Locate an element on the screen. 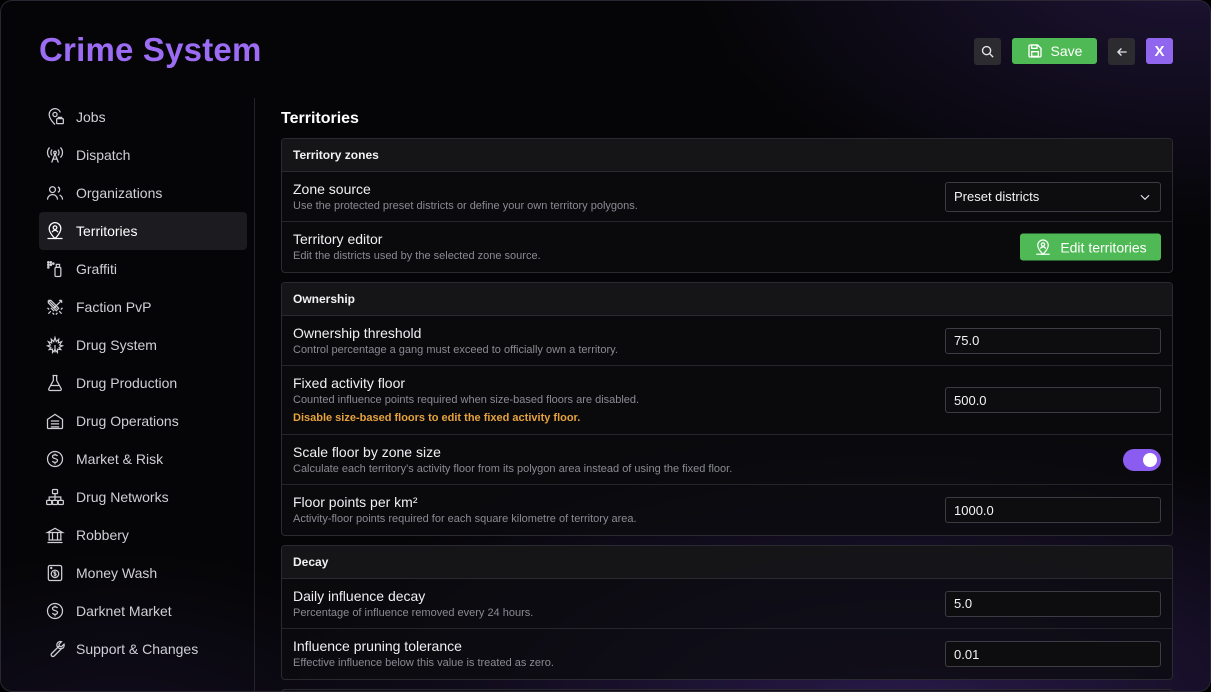 This screenshot has height=692, width=1211. crossed-swords-icon is located at coordinates (55, 307).